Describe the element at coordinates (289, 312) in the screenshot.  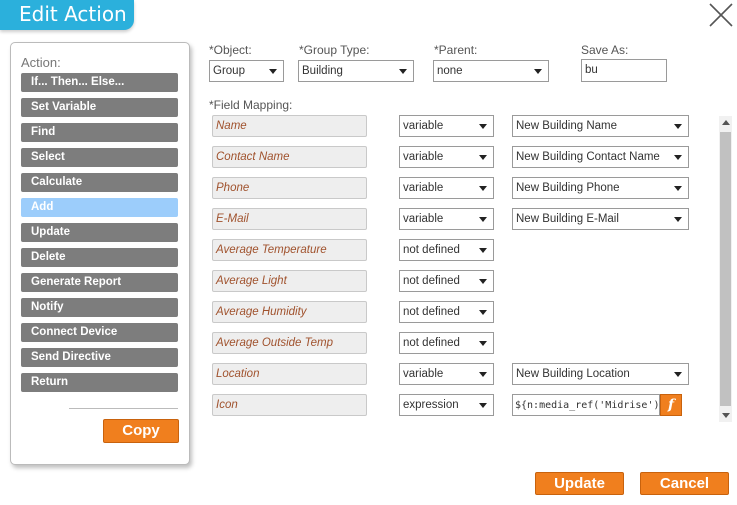
I see `field-average-humidity: Average Humidity` at that location.